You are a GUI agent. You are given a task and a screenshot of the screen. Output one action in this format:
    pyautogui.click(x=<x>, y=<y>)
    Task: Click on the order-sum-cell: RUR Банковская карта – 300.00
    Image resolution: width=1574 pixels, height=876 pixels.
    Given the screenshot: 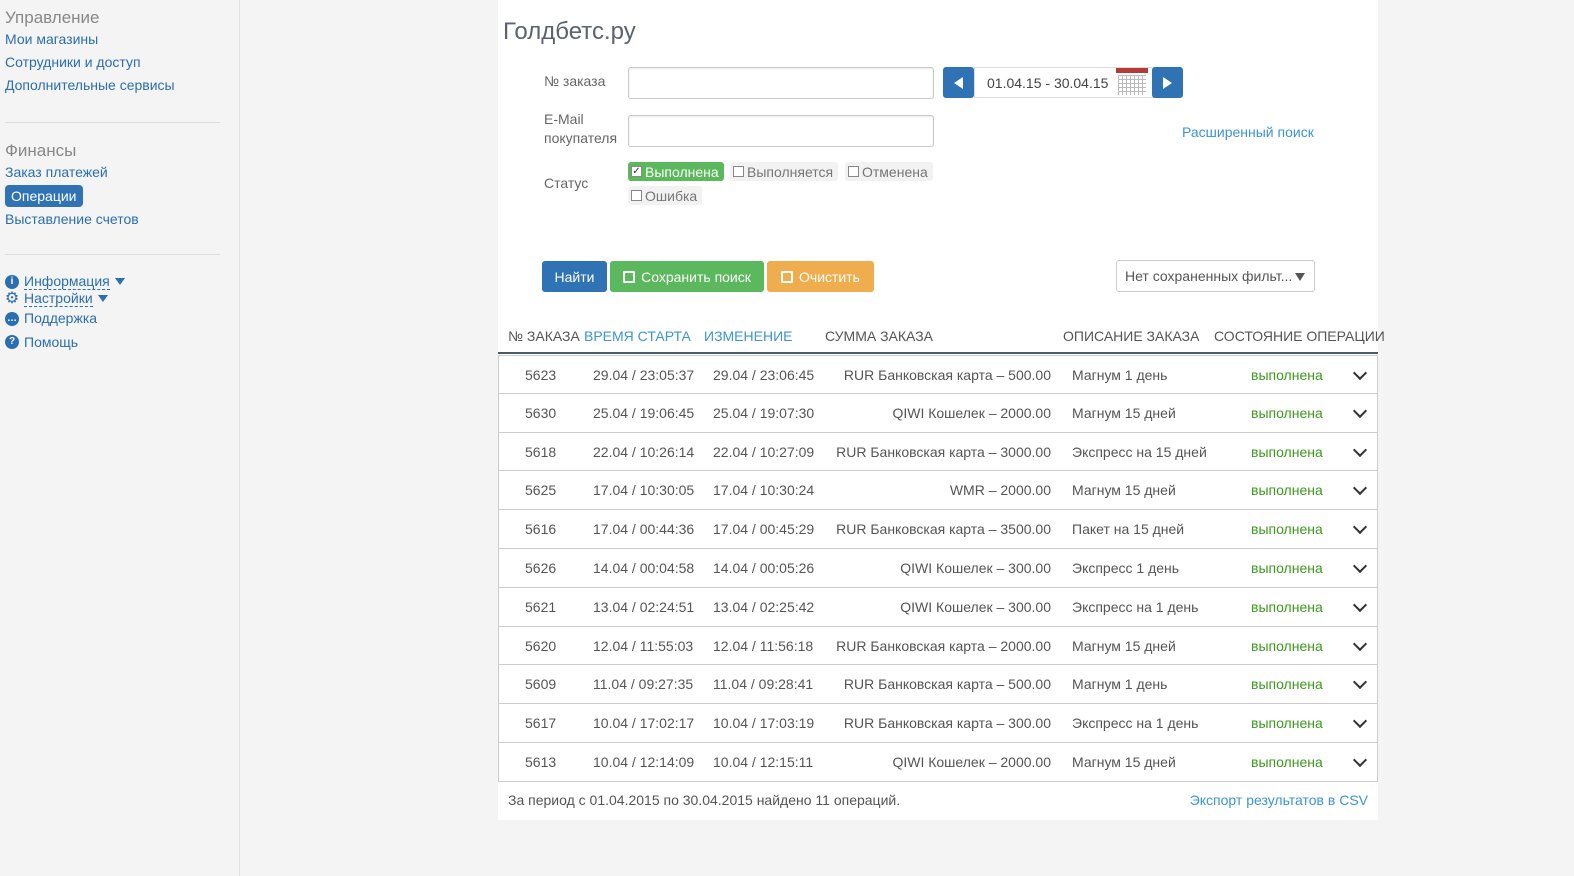 What is the action you would take?
    pyautogui.click(x=947, y=723)
    